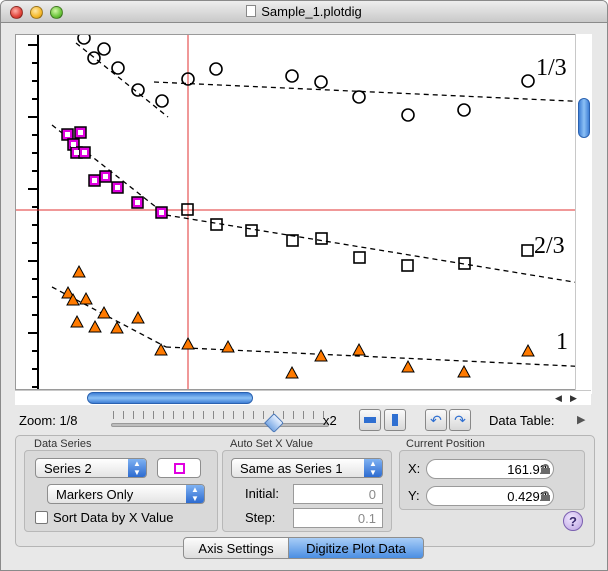 This screenshot has width=608, height=571. Describe the element at coordinates (573, 398) in the screenshot. I see `scroll-right-icon: ▶` at that location.